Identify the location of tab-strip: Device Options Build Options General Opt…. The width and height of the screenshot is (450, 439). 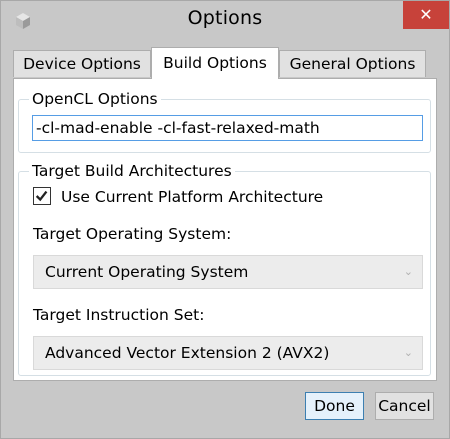
(223, 63).